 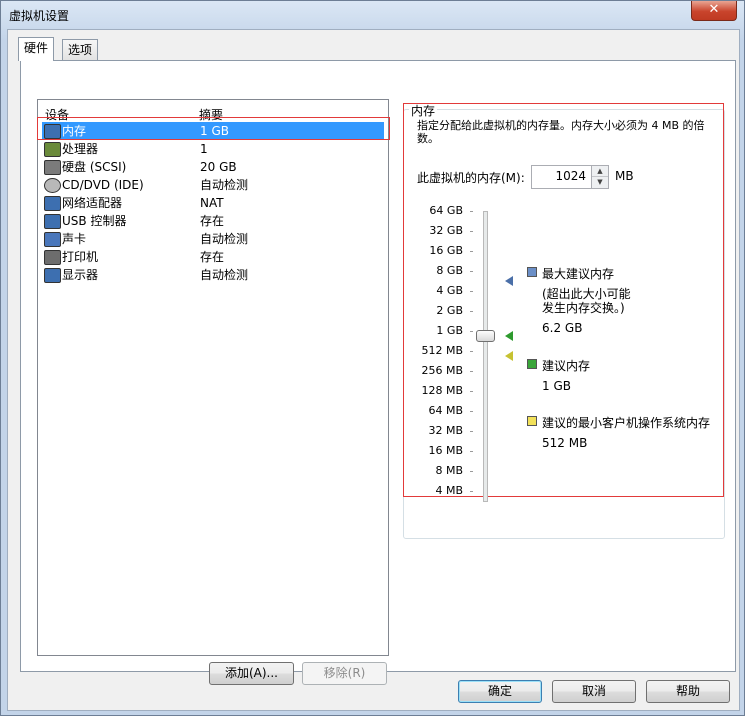 What do you see at coordinates (94, 221) in the screenshot?
I see `device-name: USB 控制器` at bounding box center [94, 221].